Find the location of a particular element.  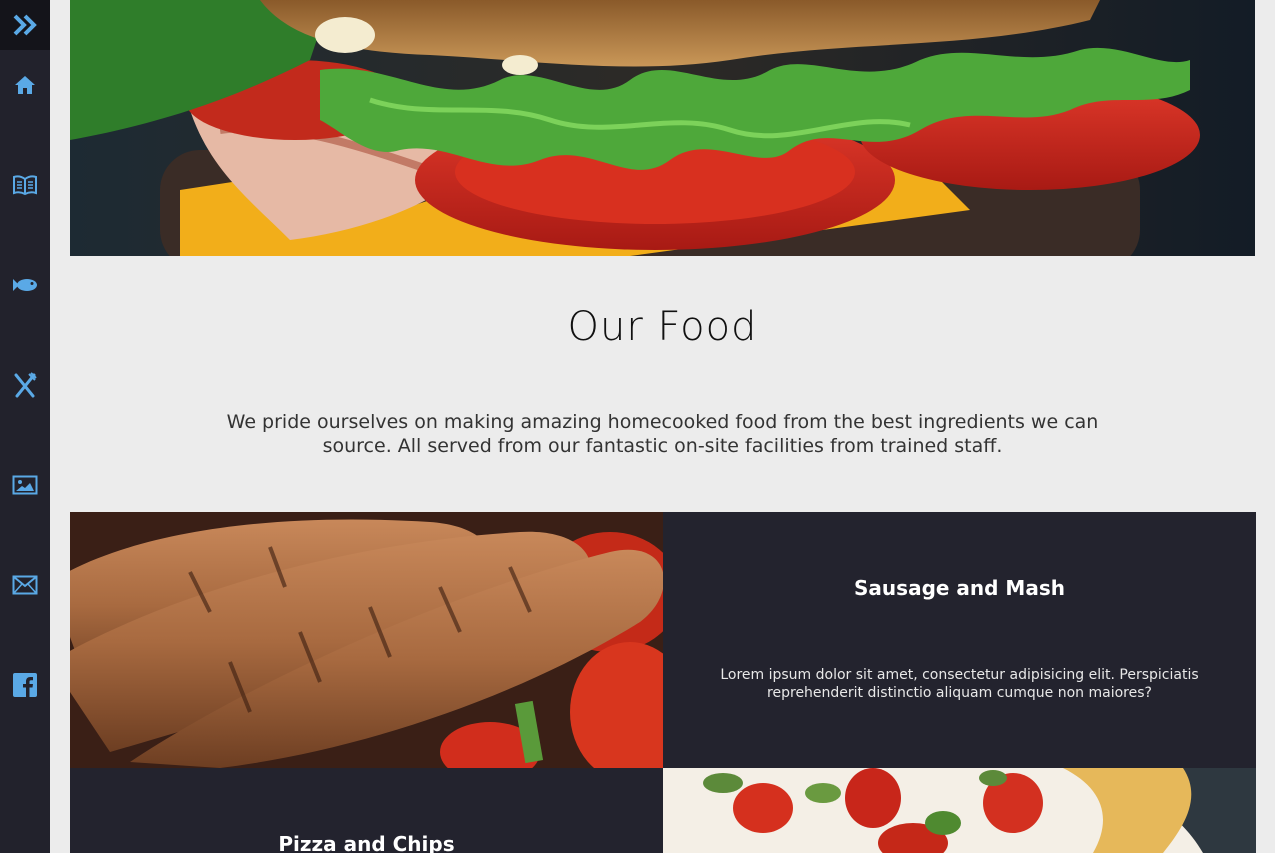

sidebar-item-menu is located at coordinates (25, 185).